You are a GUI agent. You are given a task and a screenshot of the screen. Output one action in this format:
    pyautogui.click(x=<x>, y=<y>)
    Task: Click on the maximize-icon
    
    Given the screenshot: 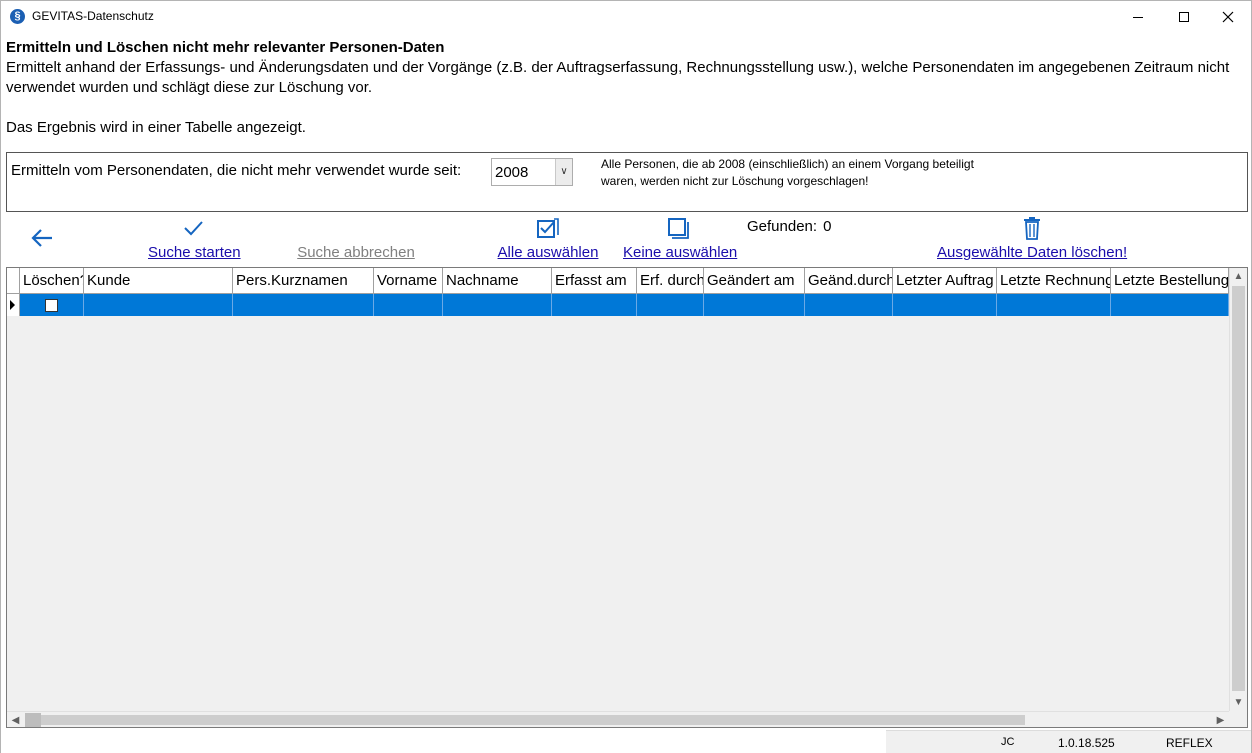 What is the action you would take?
    pyautogui.click(x=1184, y=17)
    